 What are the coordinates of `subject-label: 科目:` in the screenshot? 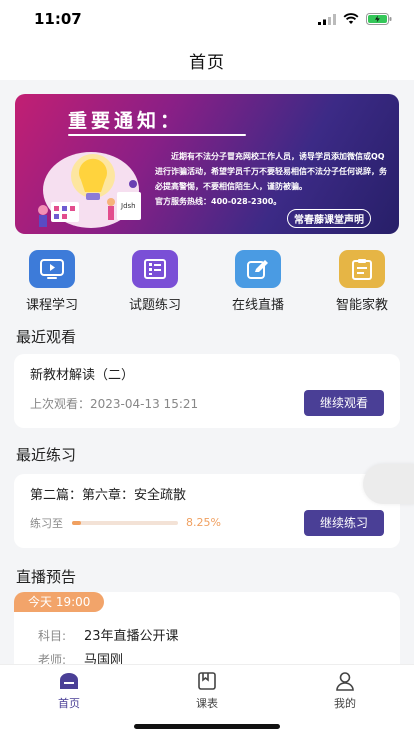 It's located at (52, 636).